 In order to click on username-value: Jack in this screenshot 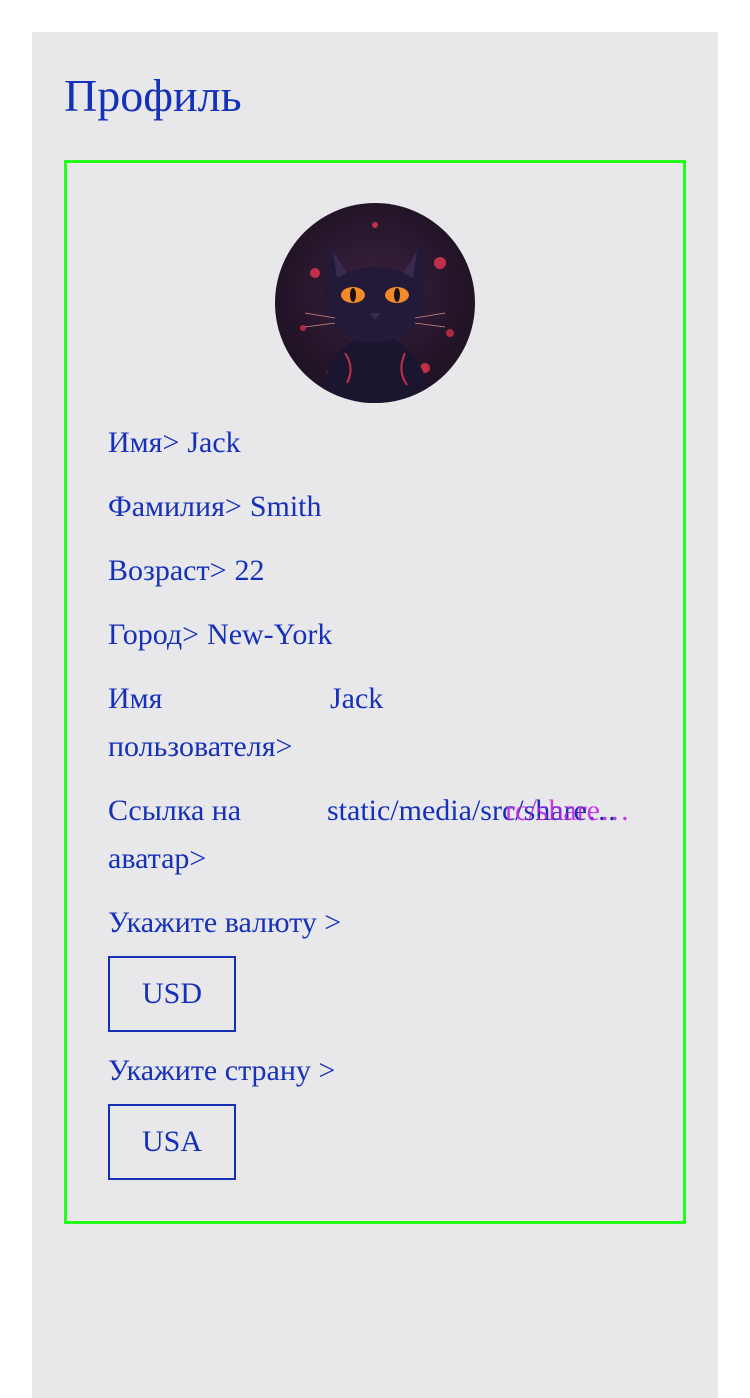, I will do `click(357, 698)`.